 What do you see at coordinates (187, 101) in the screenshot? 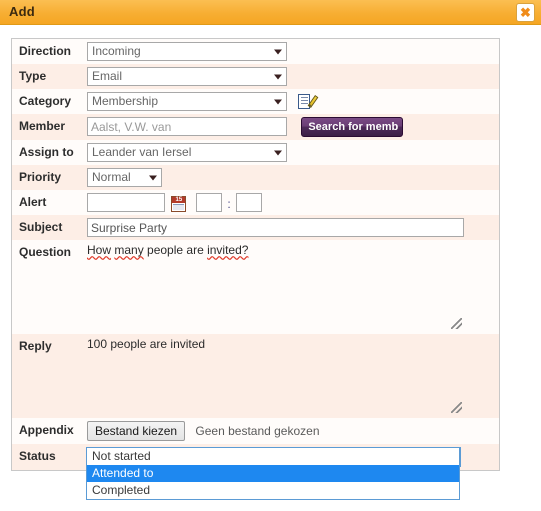
I see `category-select: Membership` at bounding box center [187, 101].